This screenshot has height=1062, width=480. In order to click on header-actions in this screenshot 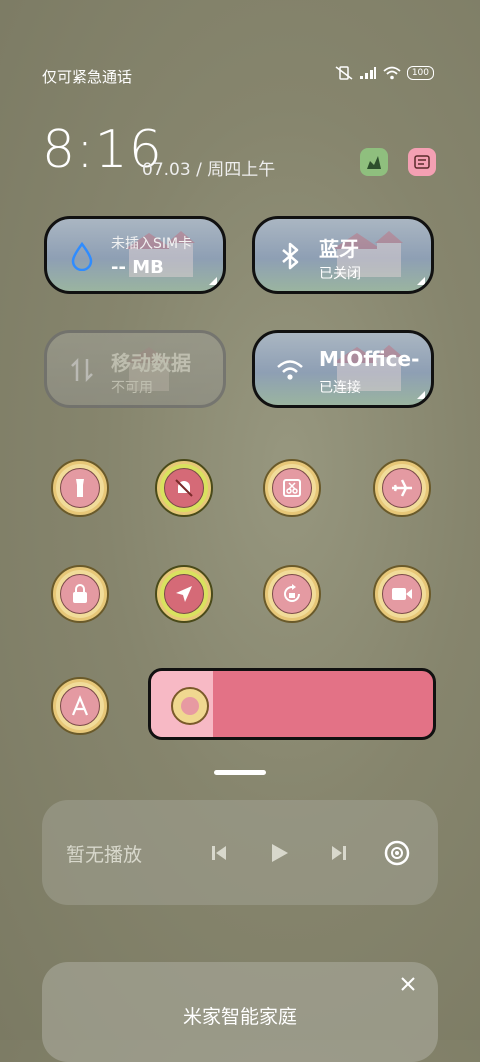, I will do `click(398, 162)`.